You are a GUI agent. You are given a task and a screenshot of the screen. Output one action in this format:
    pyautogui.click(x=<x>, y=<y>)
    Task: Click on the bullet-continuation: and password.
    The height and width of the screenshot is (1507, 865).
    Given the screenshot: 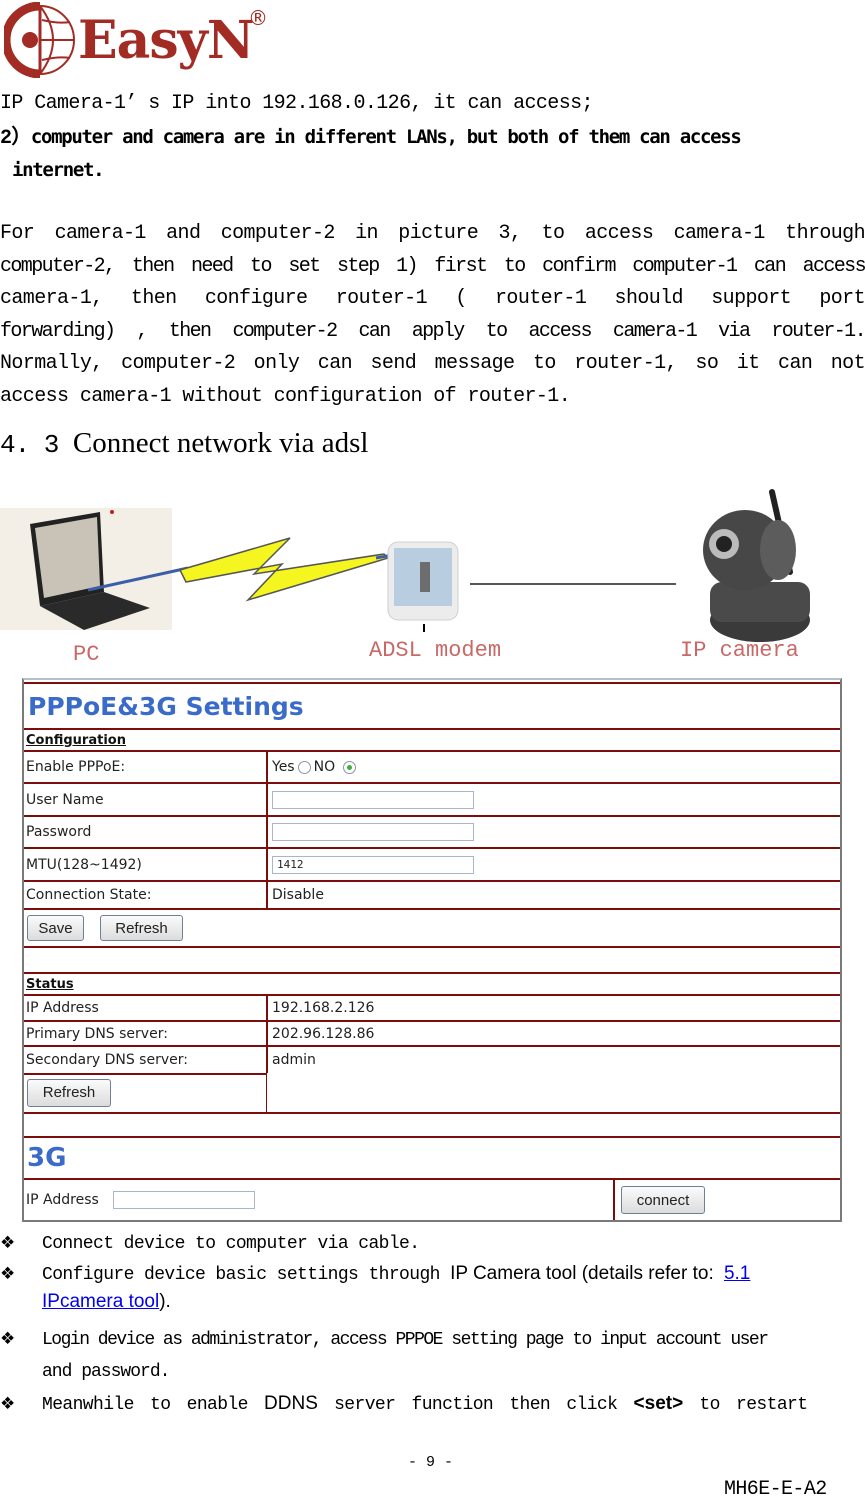 What is the action you would take?
    pyautogui.click(x=106, y=1372)
    